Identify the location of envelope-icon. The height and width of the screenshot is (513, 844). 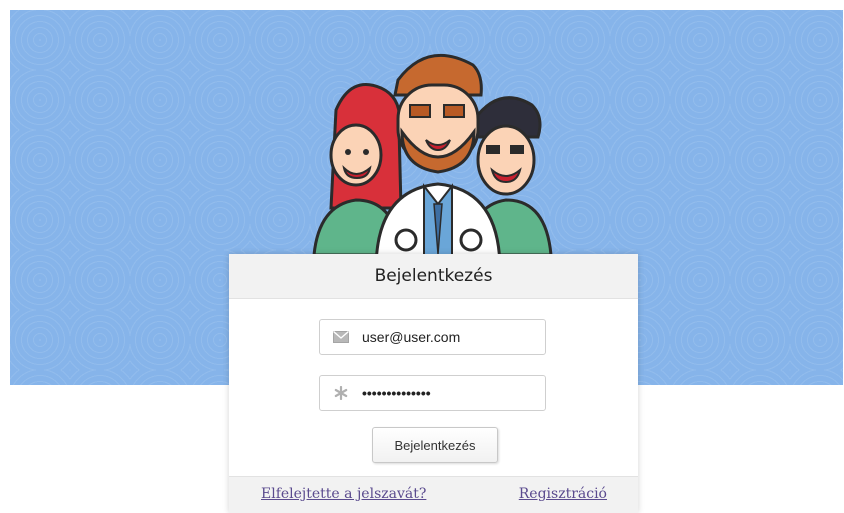
(341, 337).